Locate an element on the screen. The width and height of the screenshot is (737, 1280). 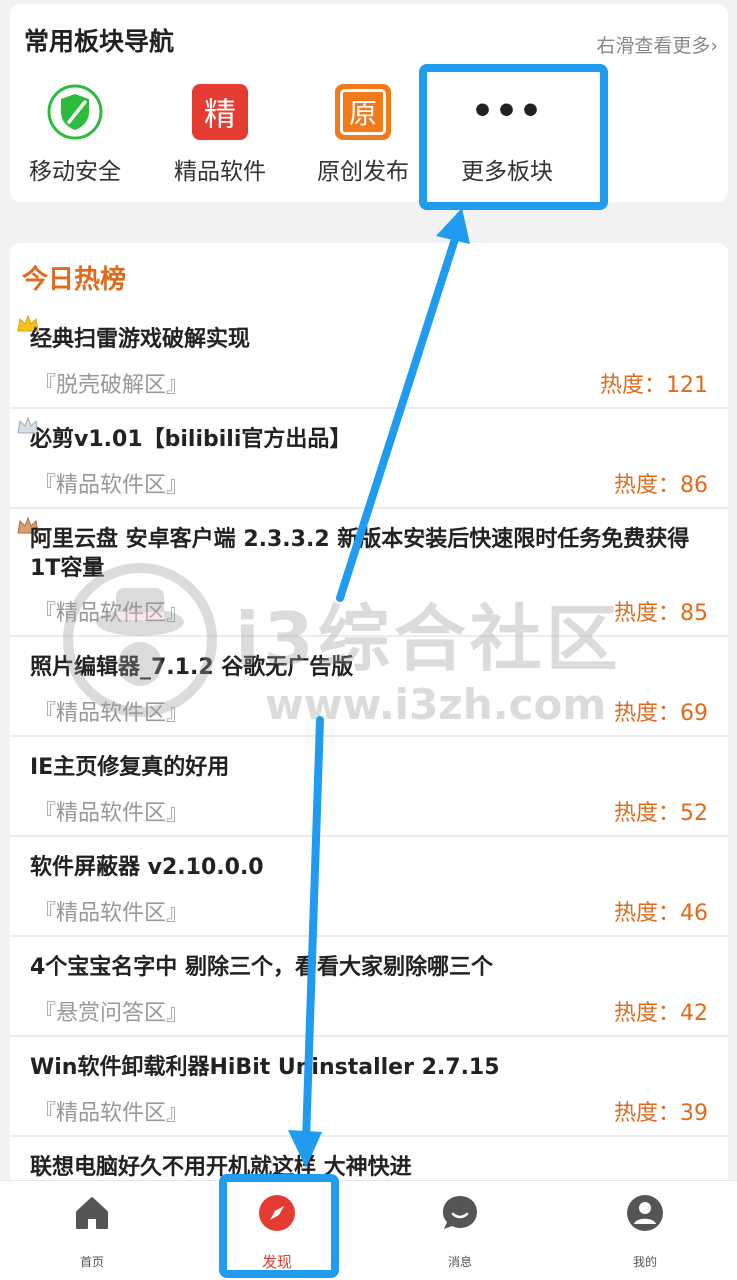
compass-icon is located at coordinates (277, 1213).